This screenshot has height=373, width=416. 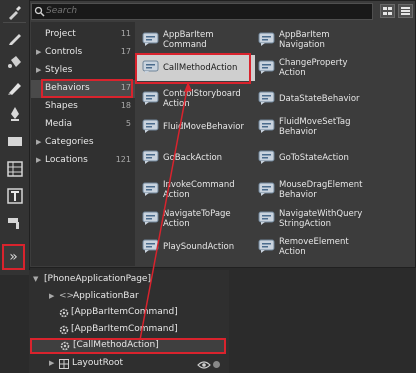 I want to click on grid-view-button, so click(x=387, y=11).